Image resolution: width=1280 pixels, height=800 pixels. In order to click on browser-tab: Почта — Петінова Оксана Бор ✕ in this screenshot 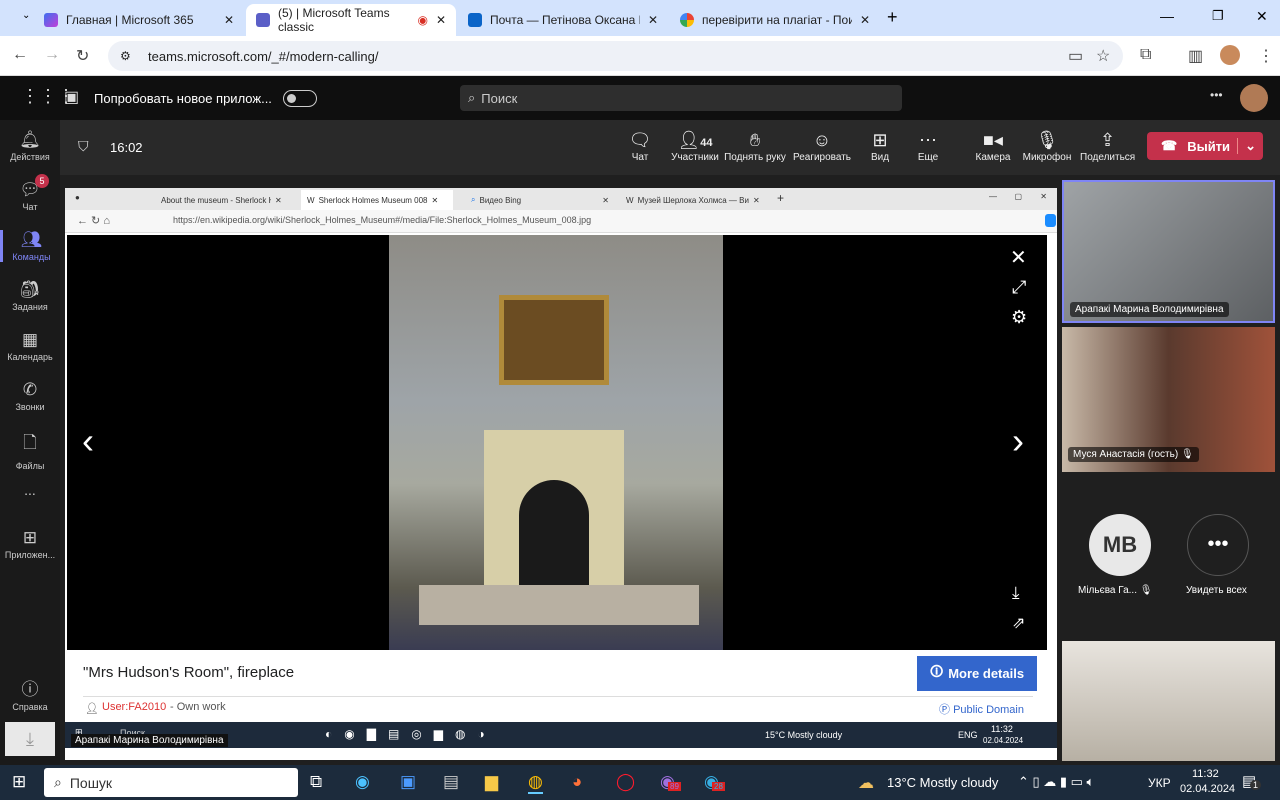, I will do `click(563, 20)`.